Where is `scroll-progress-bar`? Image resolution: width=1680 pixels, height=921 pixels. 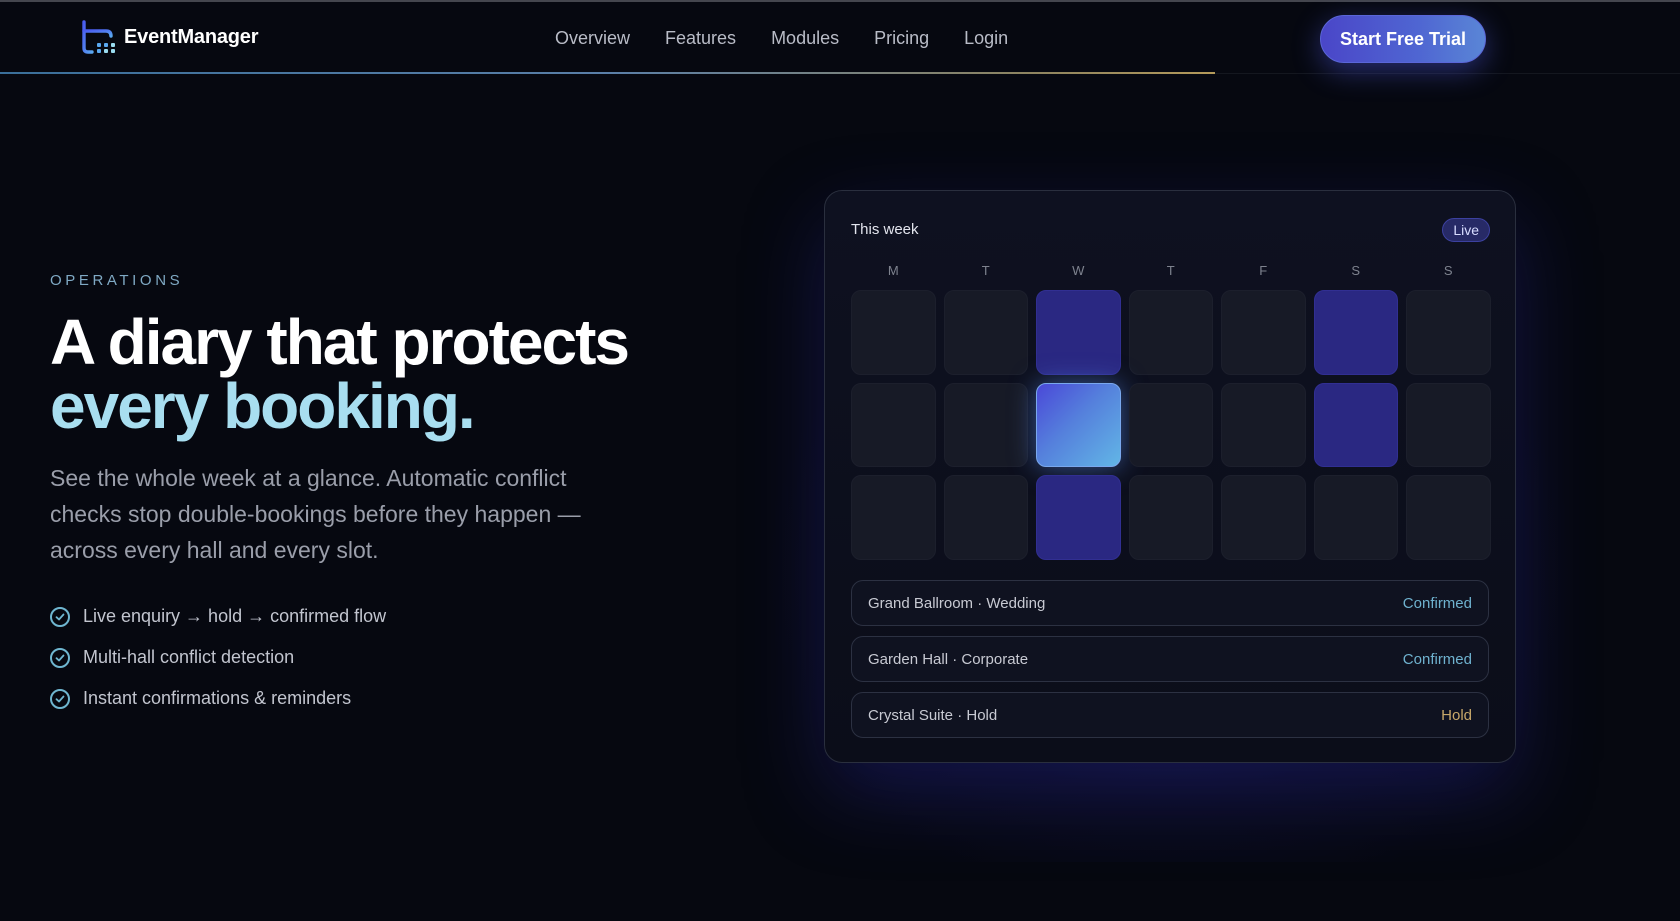
scroll-progress-bar is located at coordinates (607, 73).